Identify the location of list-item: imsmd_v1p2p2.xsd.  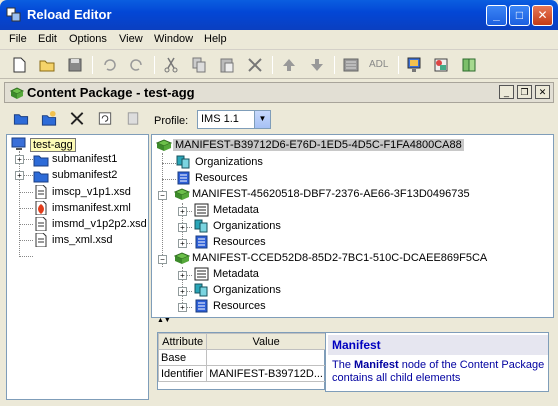
(90, 225).